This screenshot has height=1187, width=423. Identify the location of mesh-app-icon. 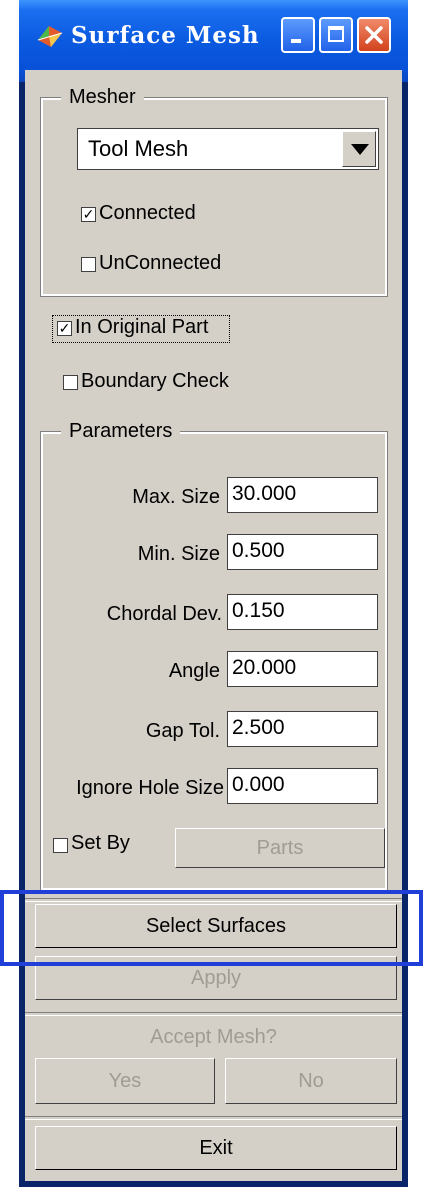
(50, 36).